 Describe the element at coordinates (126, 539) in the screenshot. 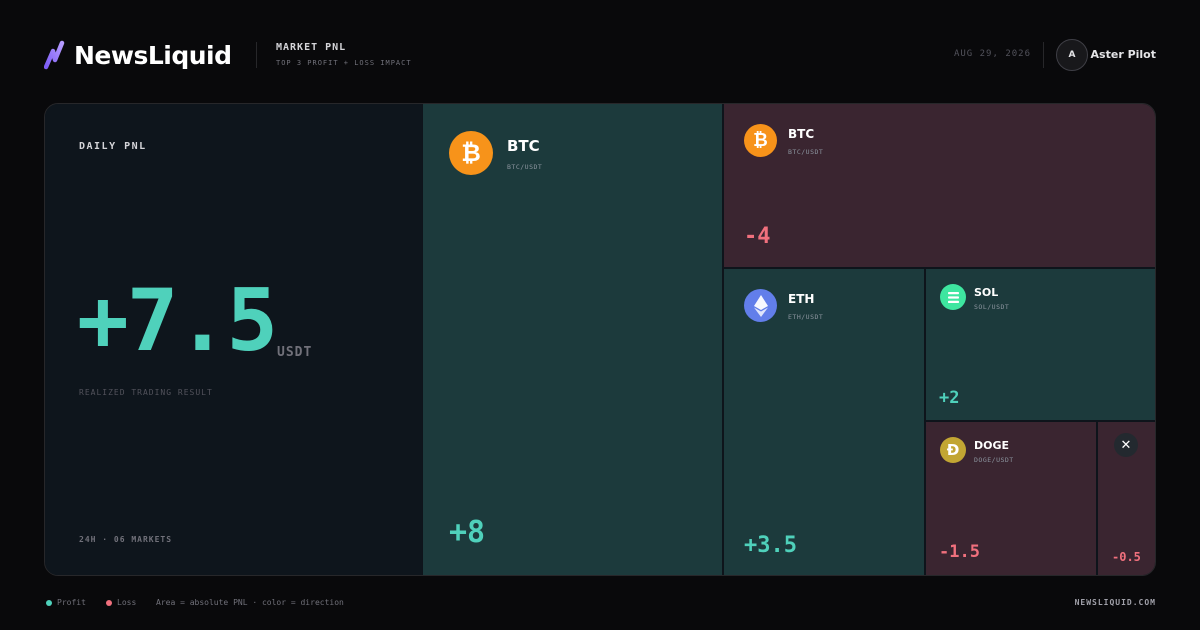

I see `markets-count: 24H · 06 MARKETS` at that location.